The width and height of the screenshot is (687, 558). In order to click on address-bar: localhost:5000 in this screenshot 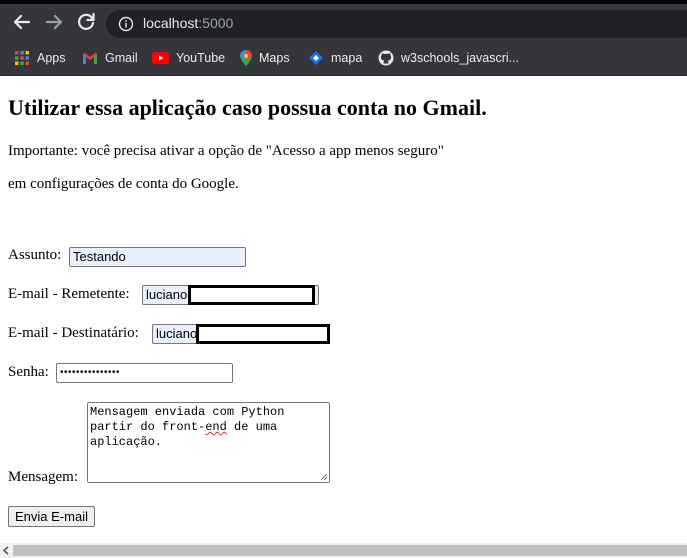, I will do `click(396, 24)`.